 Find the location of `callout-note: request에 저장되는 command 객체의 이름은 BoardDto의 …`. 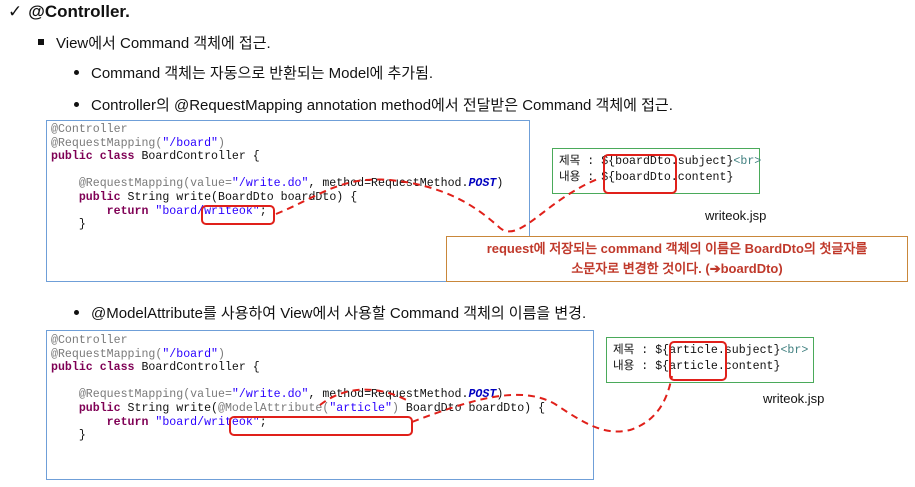

callout-note: request에 저장되는 command 객체의 이름은 BoardDto의 … is located at coordinates (677, 259).